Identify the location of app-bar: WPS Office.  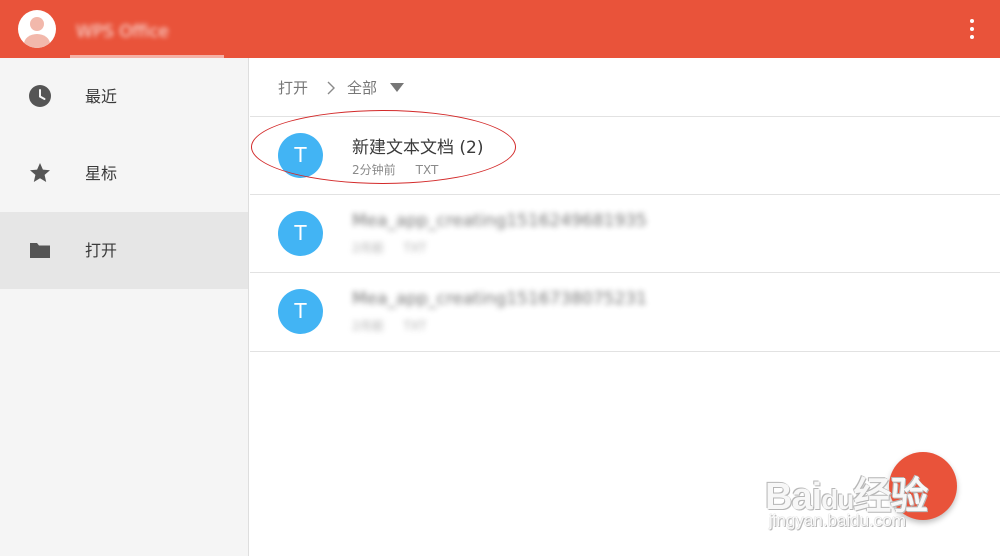
(500, 29).